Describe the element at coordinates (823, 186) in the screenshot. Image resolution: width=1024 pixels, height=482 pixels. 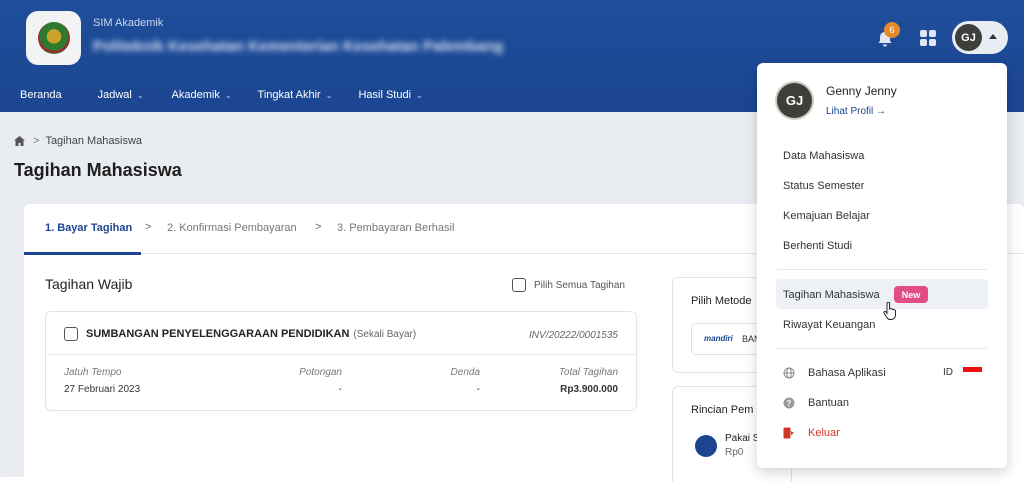
I see `menu-item-status-semester: Status Semester` at that location.